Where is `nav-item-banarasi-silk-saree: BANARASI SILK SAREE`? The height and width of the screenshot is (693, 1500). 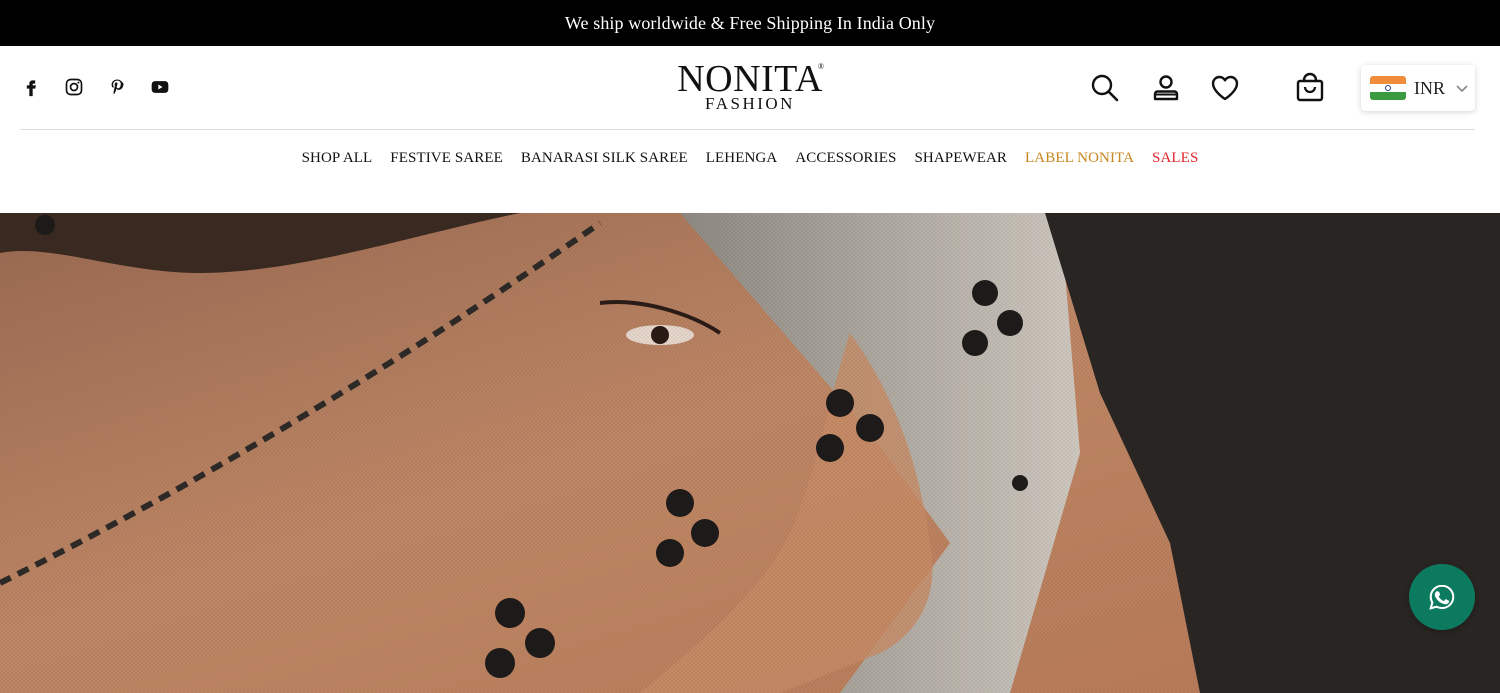
nav-item-banarasi-silk-saree: BANARASI SILK SAREE is located at coordinates (604, 158).